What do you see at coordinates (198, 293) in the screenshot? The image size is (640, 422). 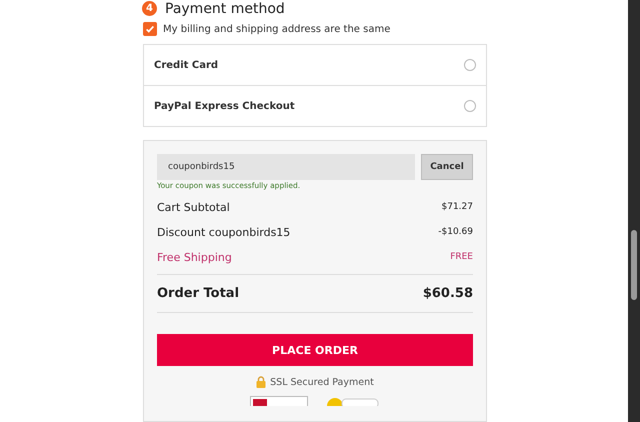 I see `order-total-label: Order Total` at bounding box center [198, 293].